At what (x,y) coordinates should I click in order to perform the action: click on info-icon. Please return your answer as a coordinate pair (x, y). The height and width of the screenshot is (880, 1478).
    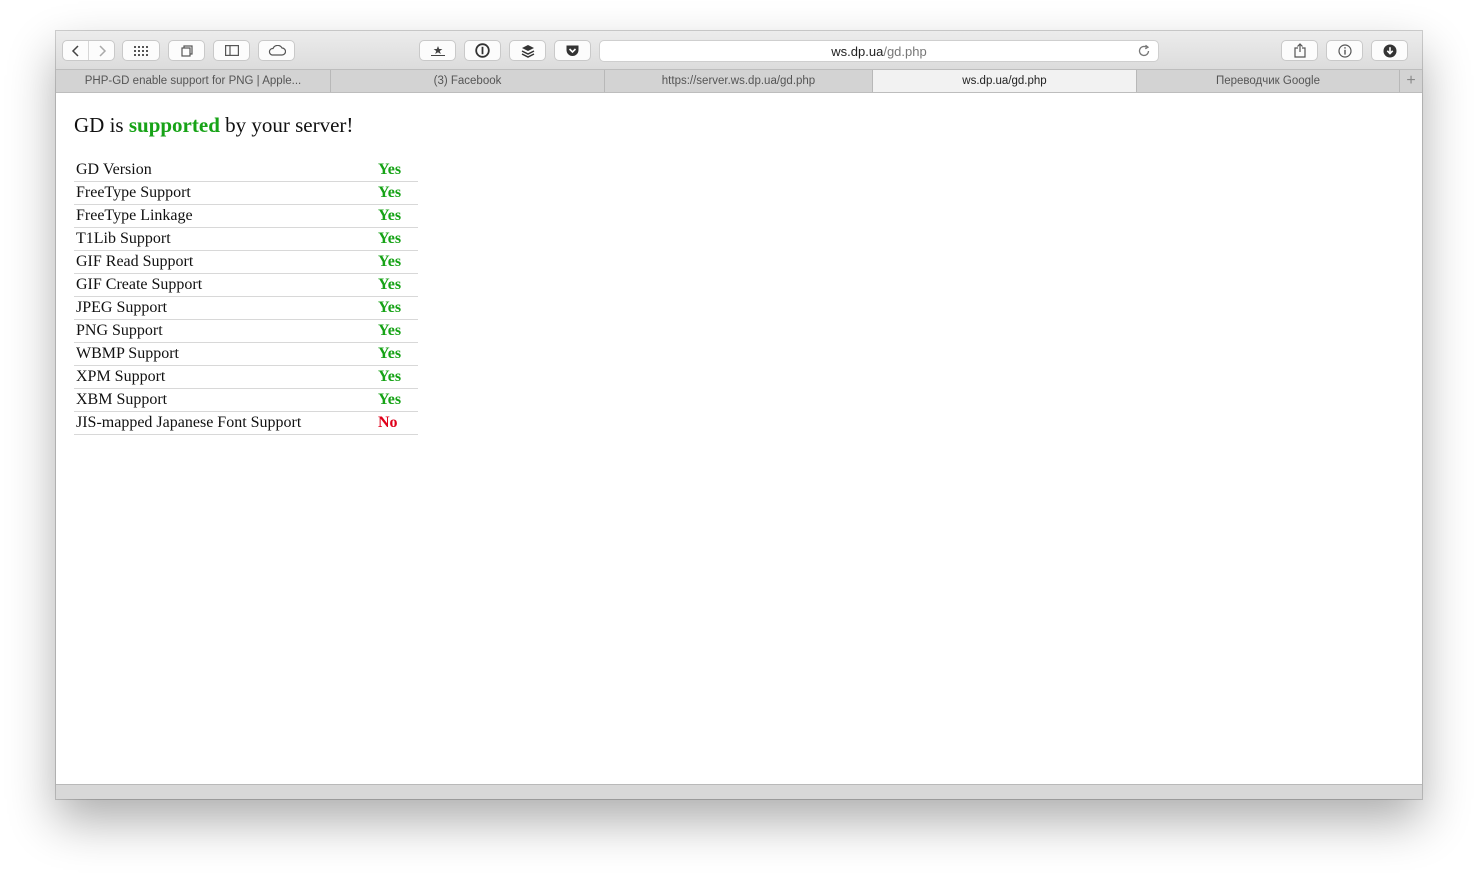
    Looking at the image, I should click on (1344, 50).